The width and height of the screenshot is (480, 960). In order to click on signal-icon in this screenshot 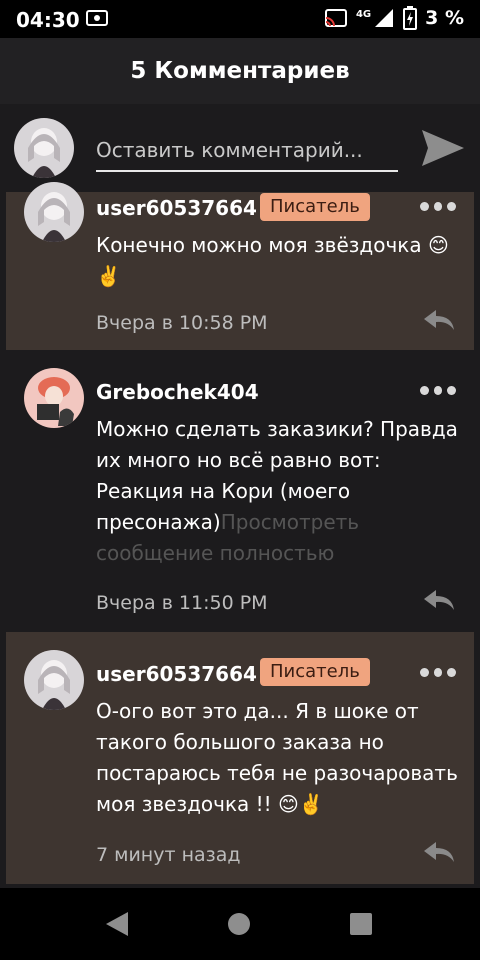, I will do `click(384, 18)`.